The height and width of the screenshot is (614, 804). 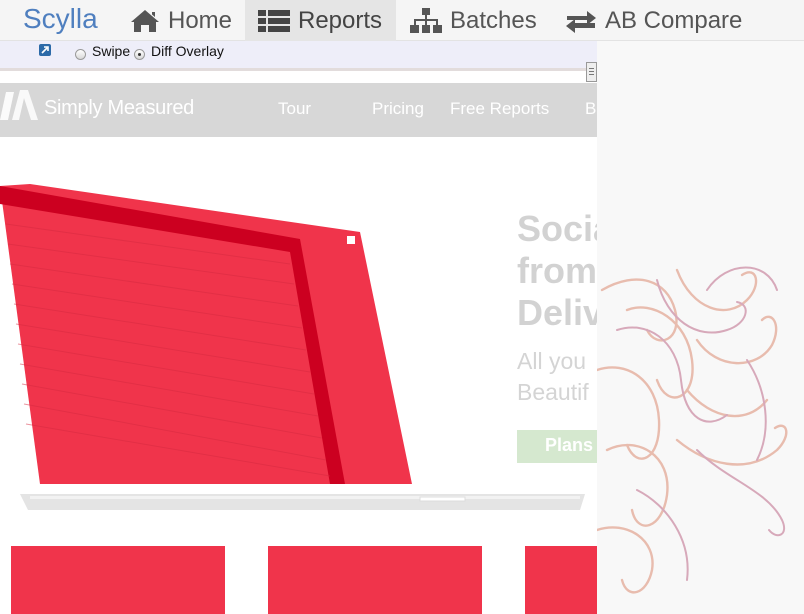 I want to click on nav-batches-label: Batches, so click(x=493, y=20).